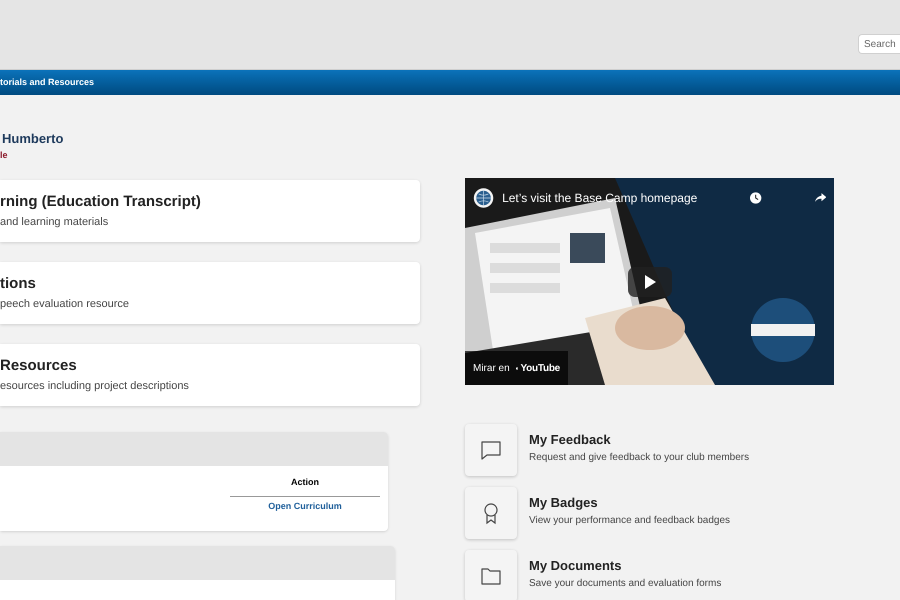 The width and height of the screenshot is (900, 600). I want to click on card-description: and learning materials, so click(55, 222).